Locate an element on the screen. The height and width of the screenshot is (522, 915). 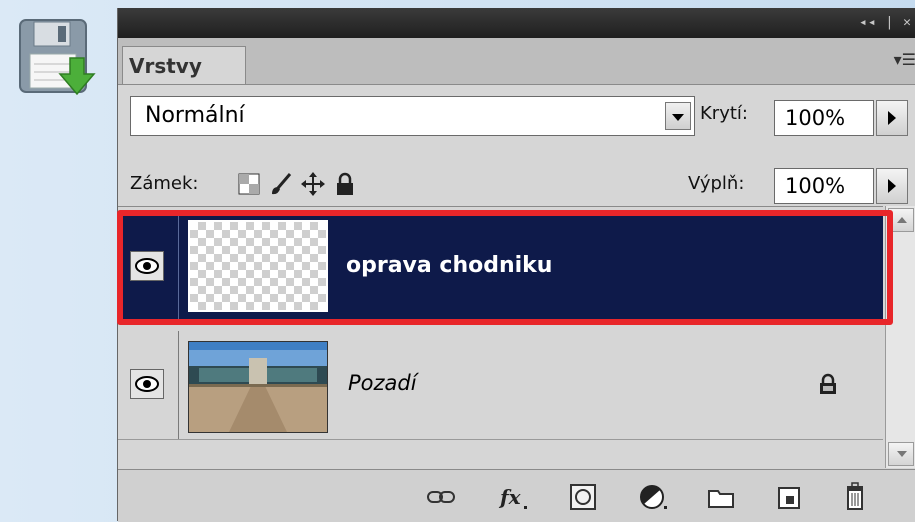
lock-label: Zámek: is located at coordinates (164, 183).